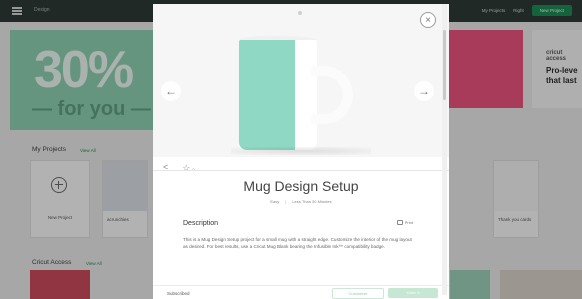 Image resolution: width=582 pixels, height=299 pixels. I want to click on divider, so click(301, 170).